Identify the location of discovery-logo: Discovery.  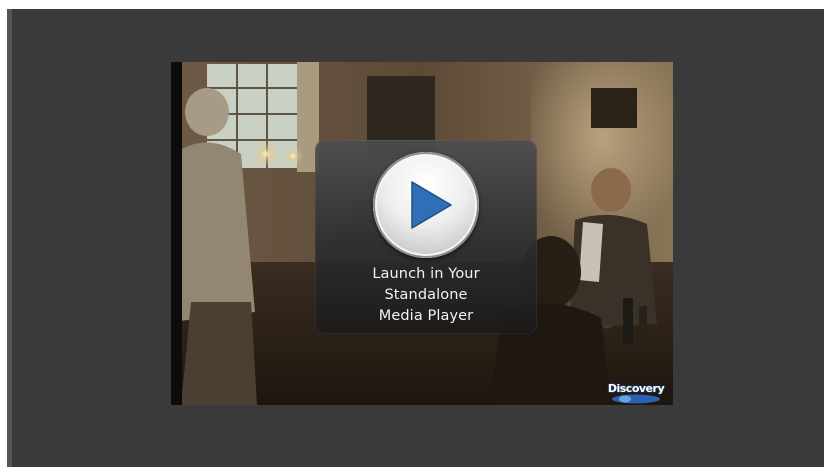
(636, 393).